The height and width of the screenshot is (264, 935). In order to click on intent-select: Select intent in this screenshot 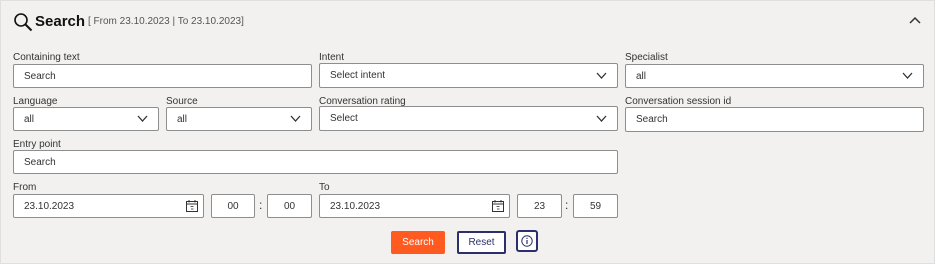, I will do `click(468, 75)`.